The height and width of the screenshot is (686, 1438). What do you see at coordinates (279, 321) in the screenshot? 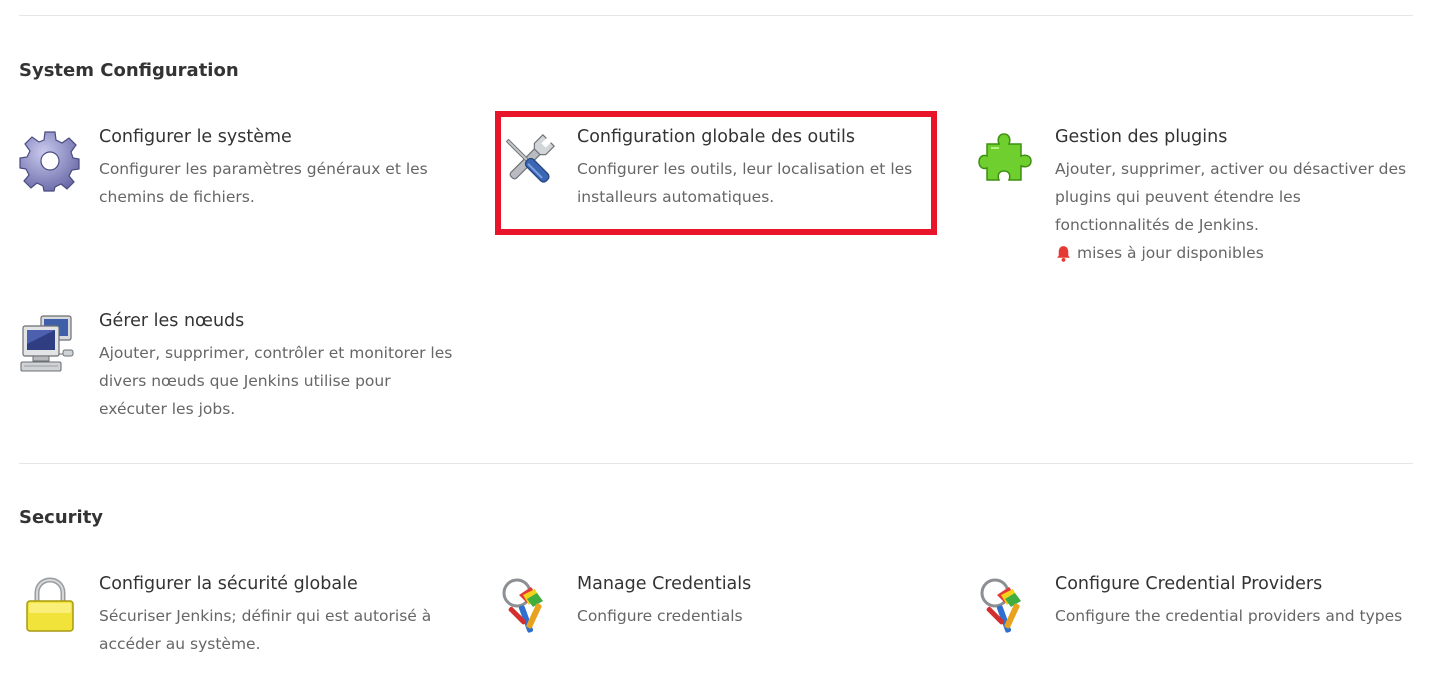
I see `nodes-link: Gérer les nœuds` at bounding box center [279, 321].